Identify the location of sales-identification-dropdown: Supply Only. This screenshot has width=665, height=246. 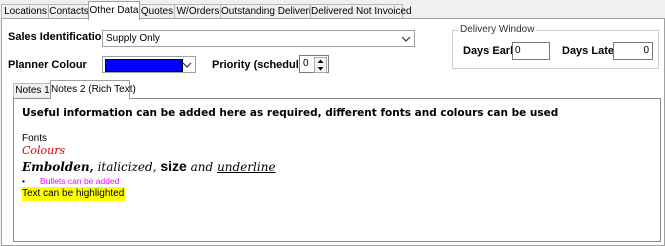
(258, 38).